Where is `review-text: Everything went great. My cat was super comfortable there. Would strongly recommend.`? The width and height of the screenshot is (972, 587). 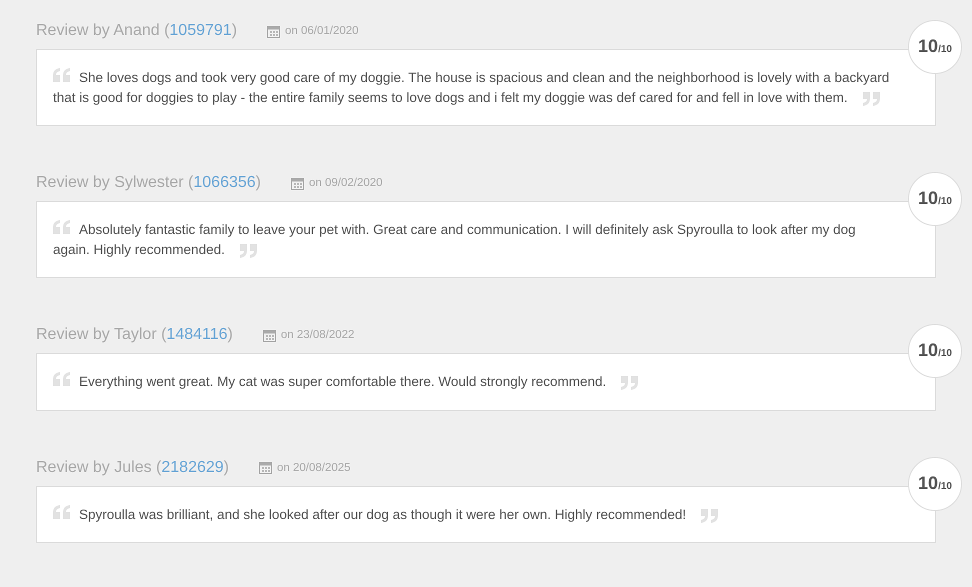
review-text: Everything went great. My cat was super comfortable there. Would strongly recommend. is located at coordinates (474, 382).